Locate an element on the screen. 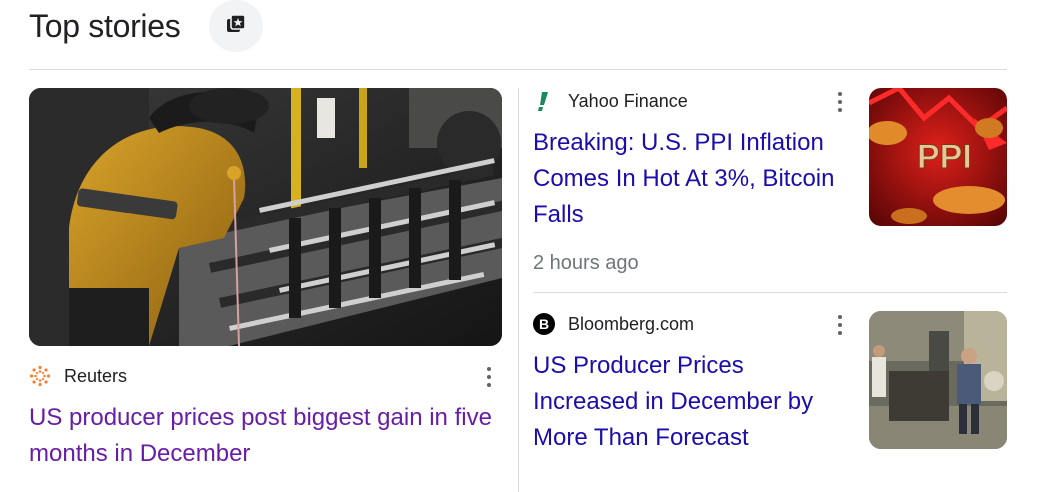 The image size is (1041, 492). source-name: Bloomberg.com is located at coordinates (631, 323).